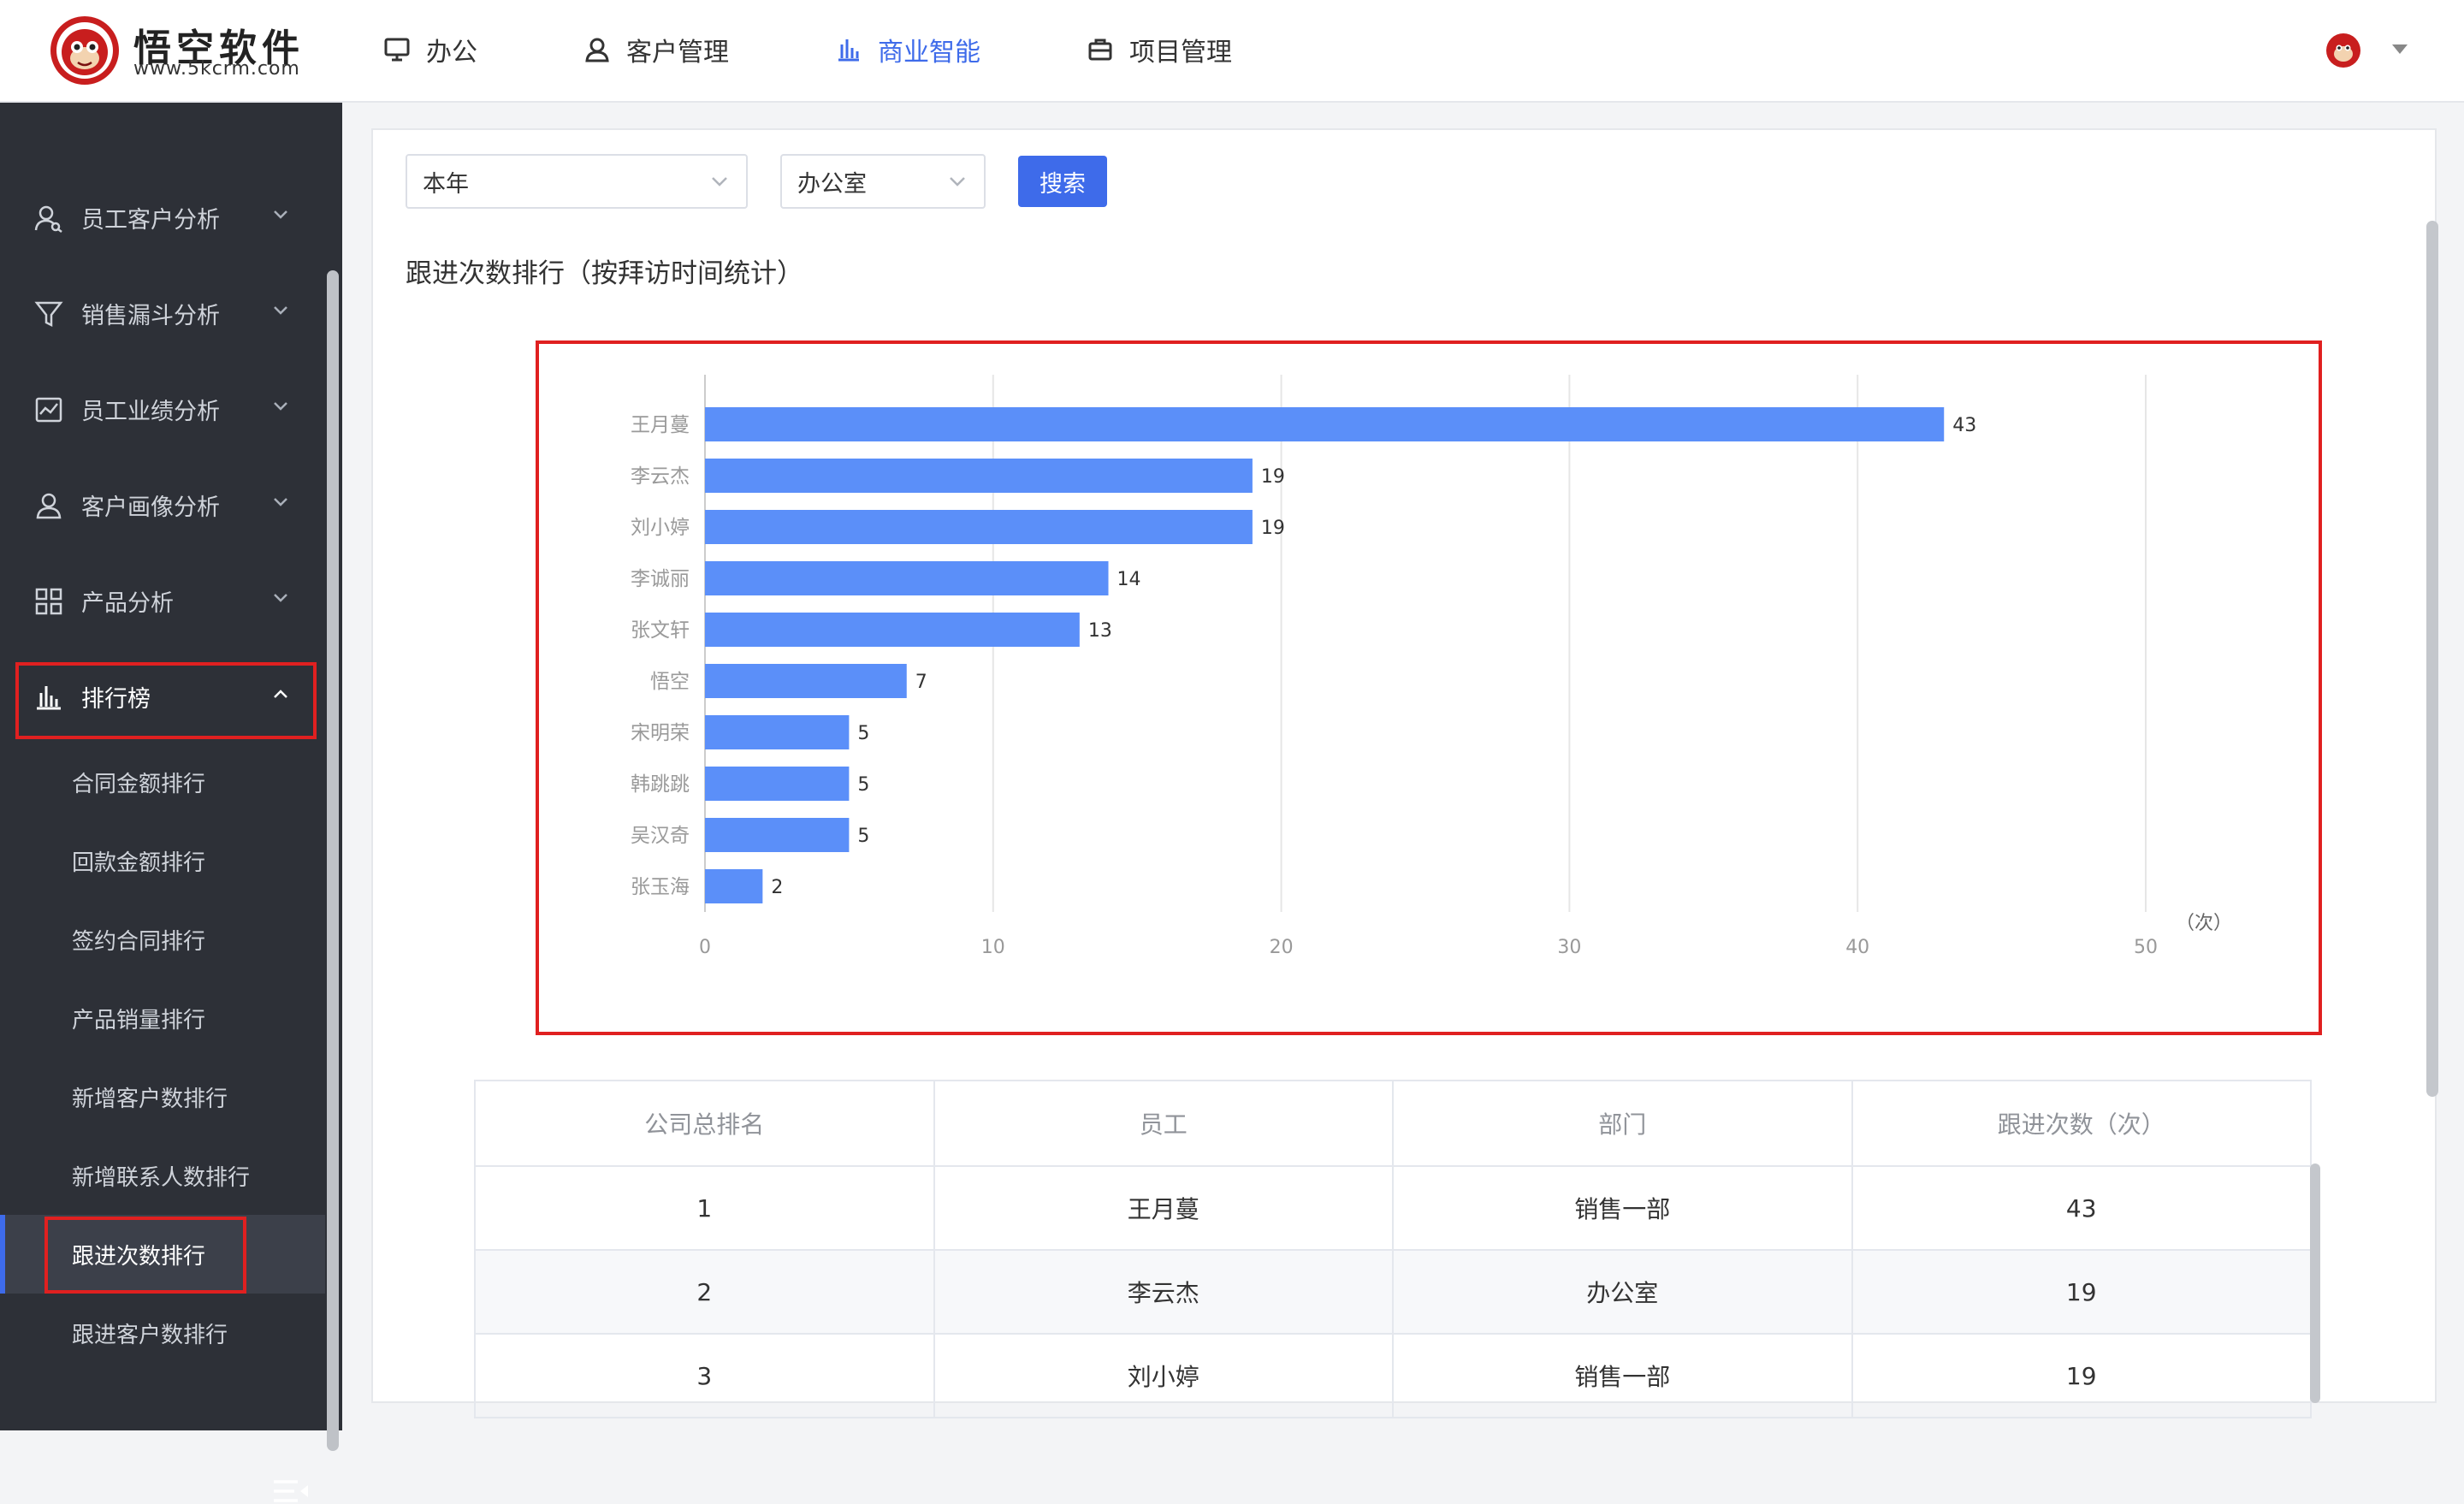 The width and height of the screenshot is (2464, 1504). Describe the element at coordinates (660, 887) in the screenshot. I see `y-category-label: 张玉海` at that location.